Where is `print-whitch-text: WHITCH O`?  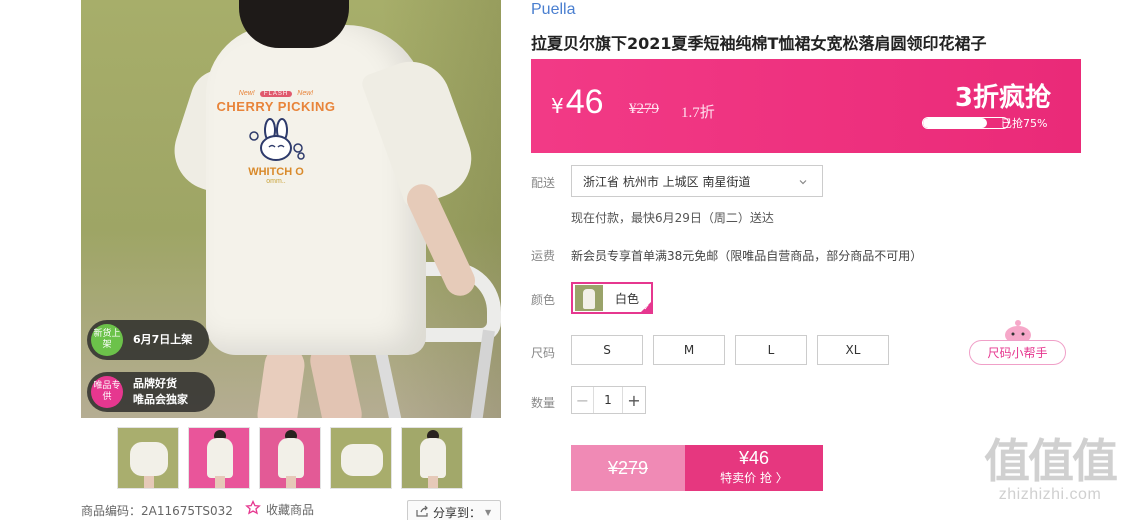 print-whitch-text: WHITCH O is located at coordinates (276, 172).